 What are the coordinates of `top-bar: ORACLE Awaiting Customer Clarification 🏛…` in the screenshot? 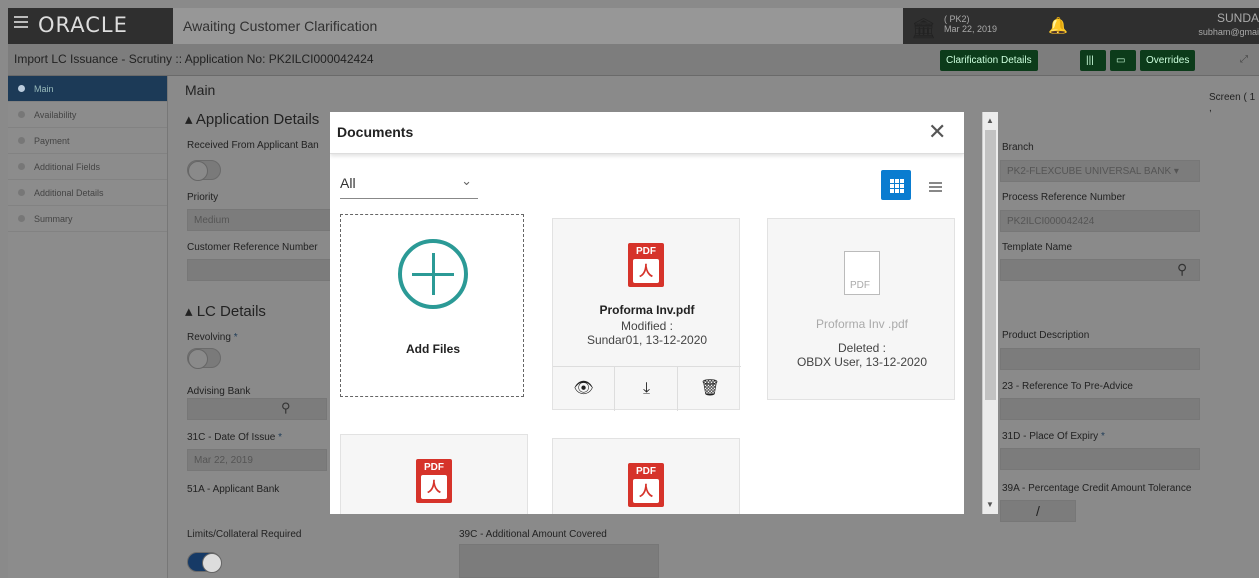 It's located at (633, 26).